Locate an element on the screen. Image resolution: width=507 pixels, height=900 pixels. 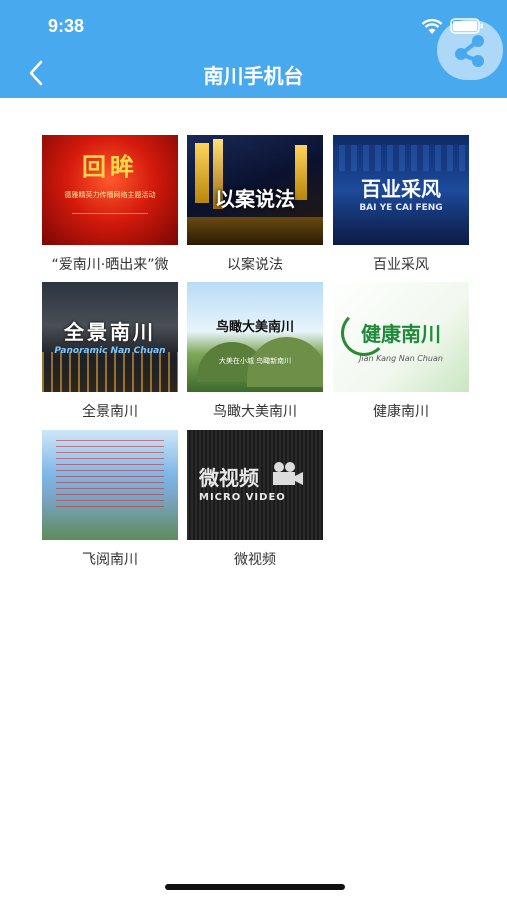
program-tile: 以案说法 以案说法 is located at coordinates (255, 205).